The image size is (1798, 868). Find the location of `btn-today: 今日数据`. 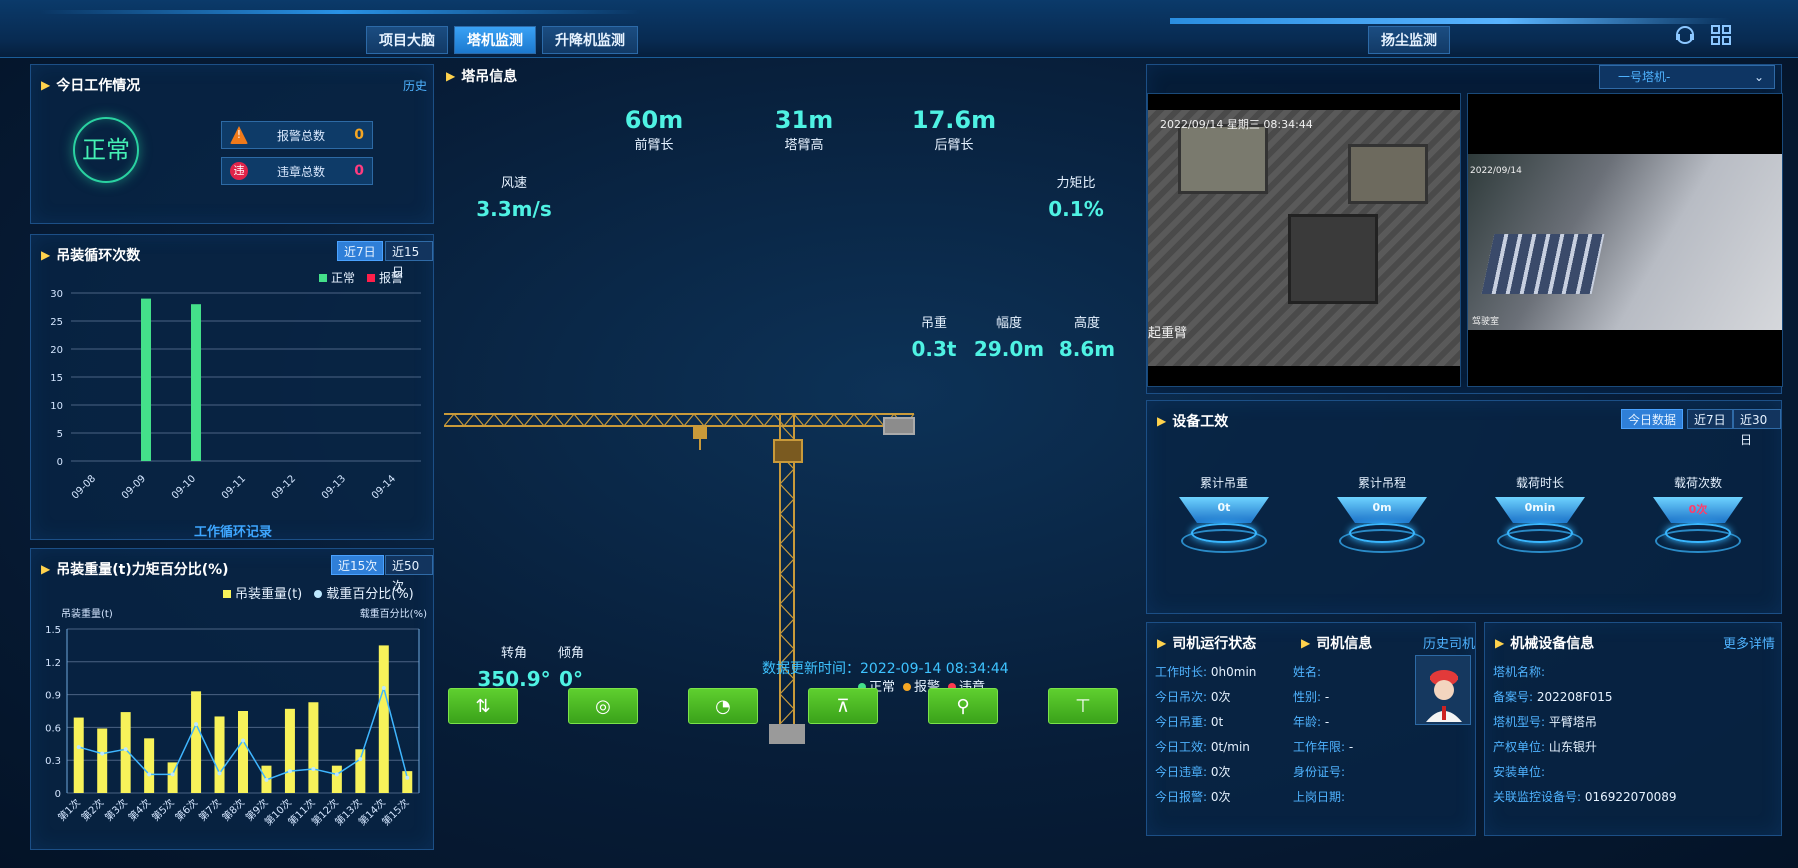

btn-today: 今日数据 is located at coordinates (1652, 419).